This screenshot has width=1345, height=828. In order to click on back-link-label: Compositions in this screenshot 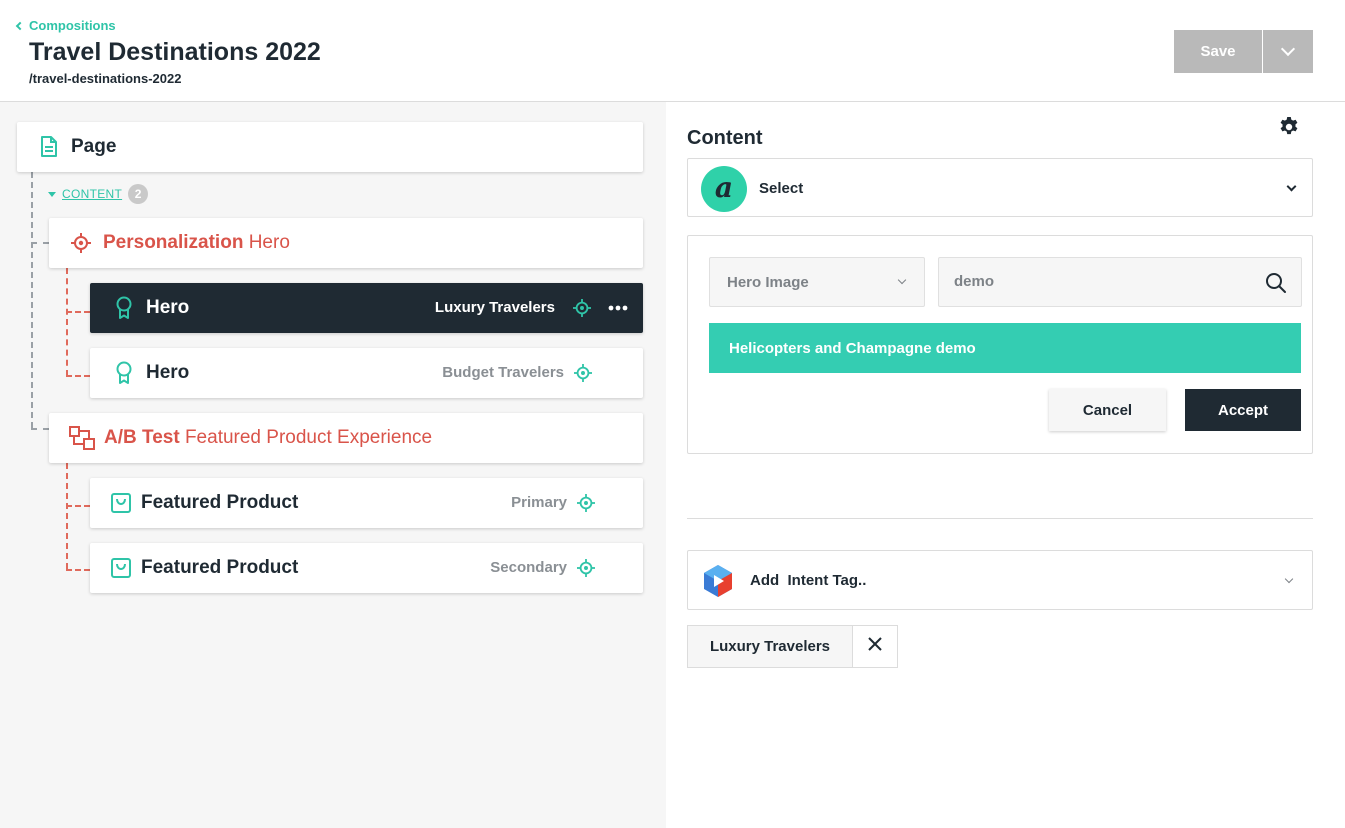, I will do `click(72, 25)`.